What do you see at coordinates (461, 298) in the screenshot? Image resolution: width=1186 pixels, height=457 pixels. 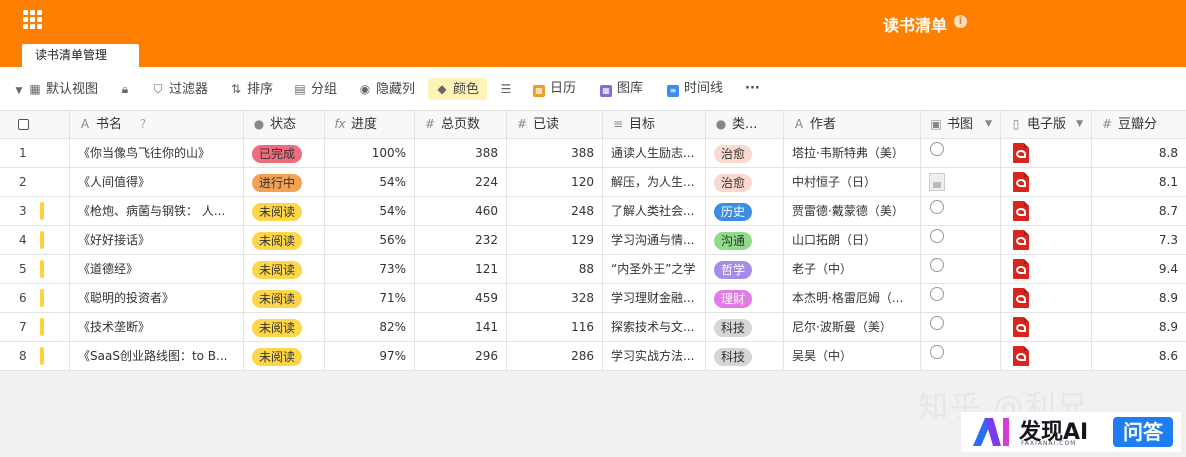 I see `pages-cell: 459` at bounding box center [461, 298].